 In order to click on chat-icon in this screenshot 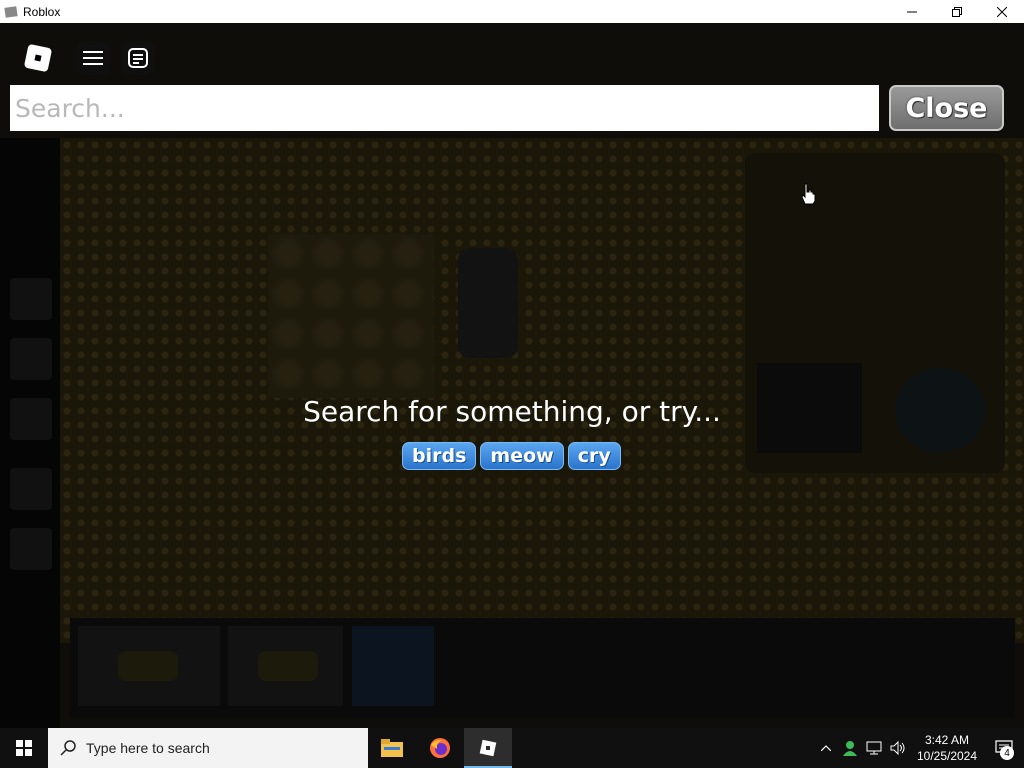, I will do `click(138, 58)`.